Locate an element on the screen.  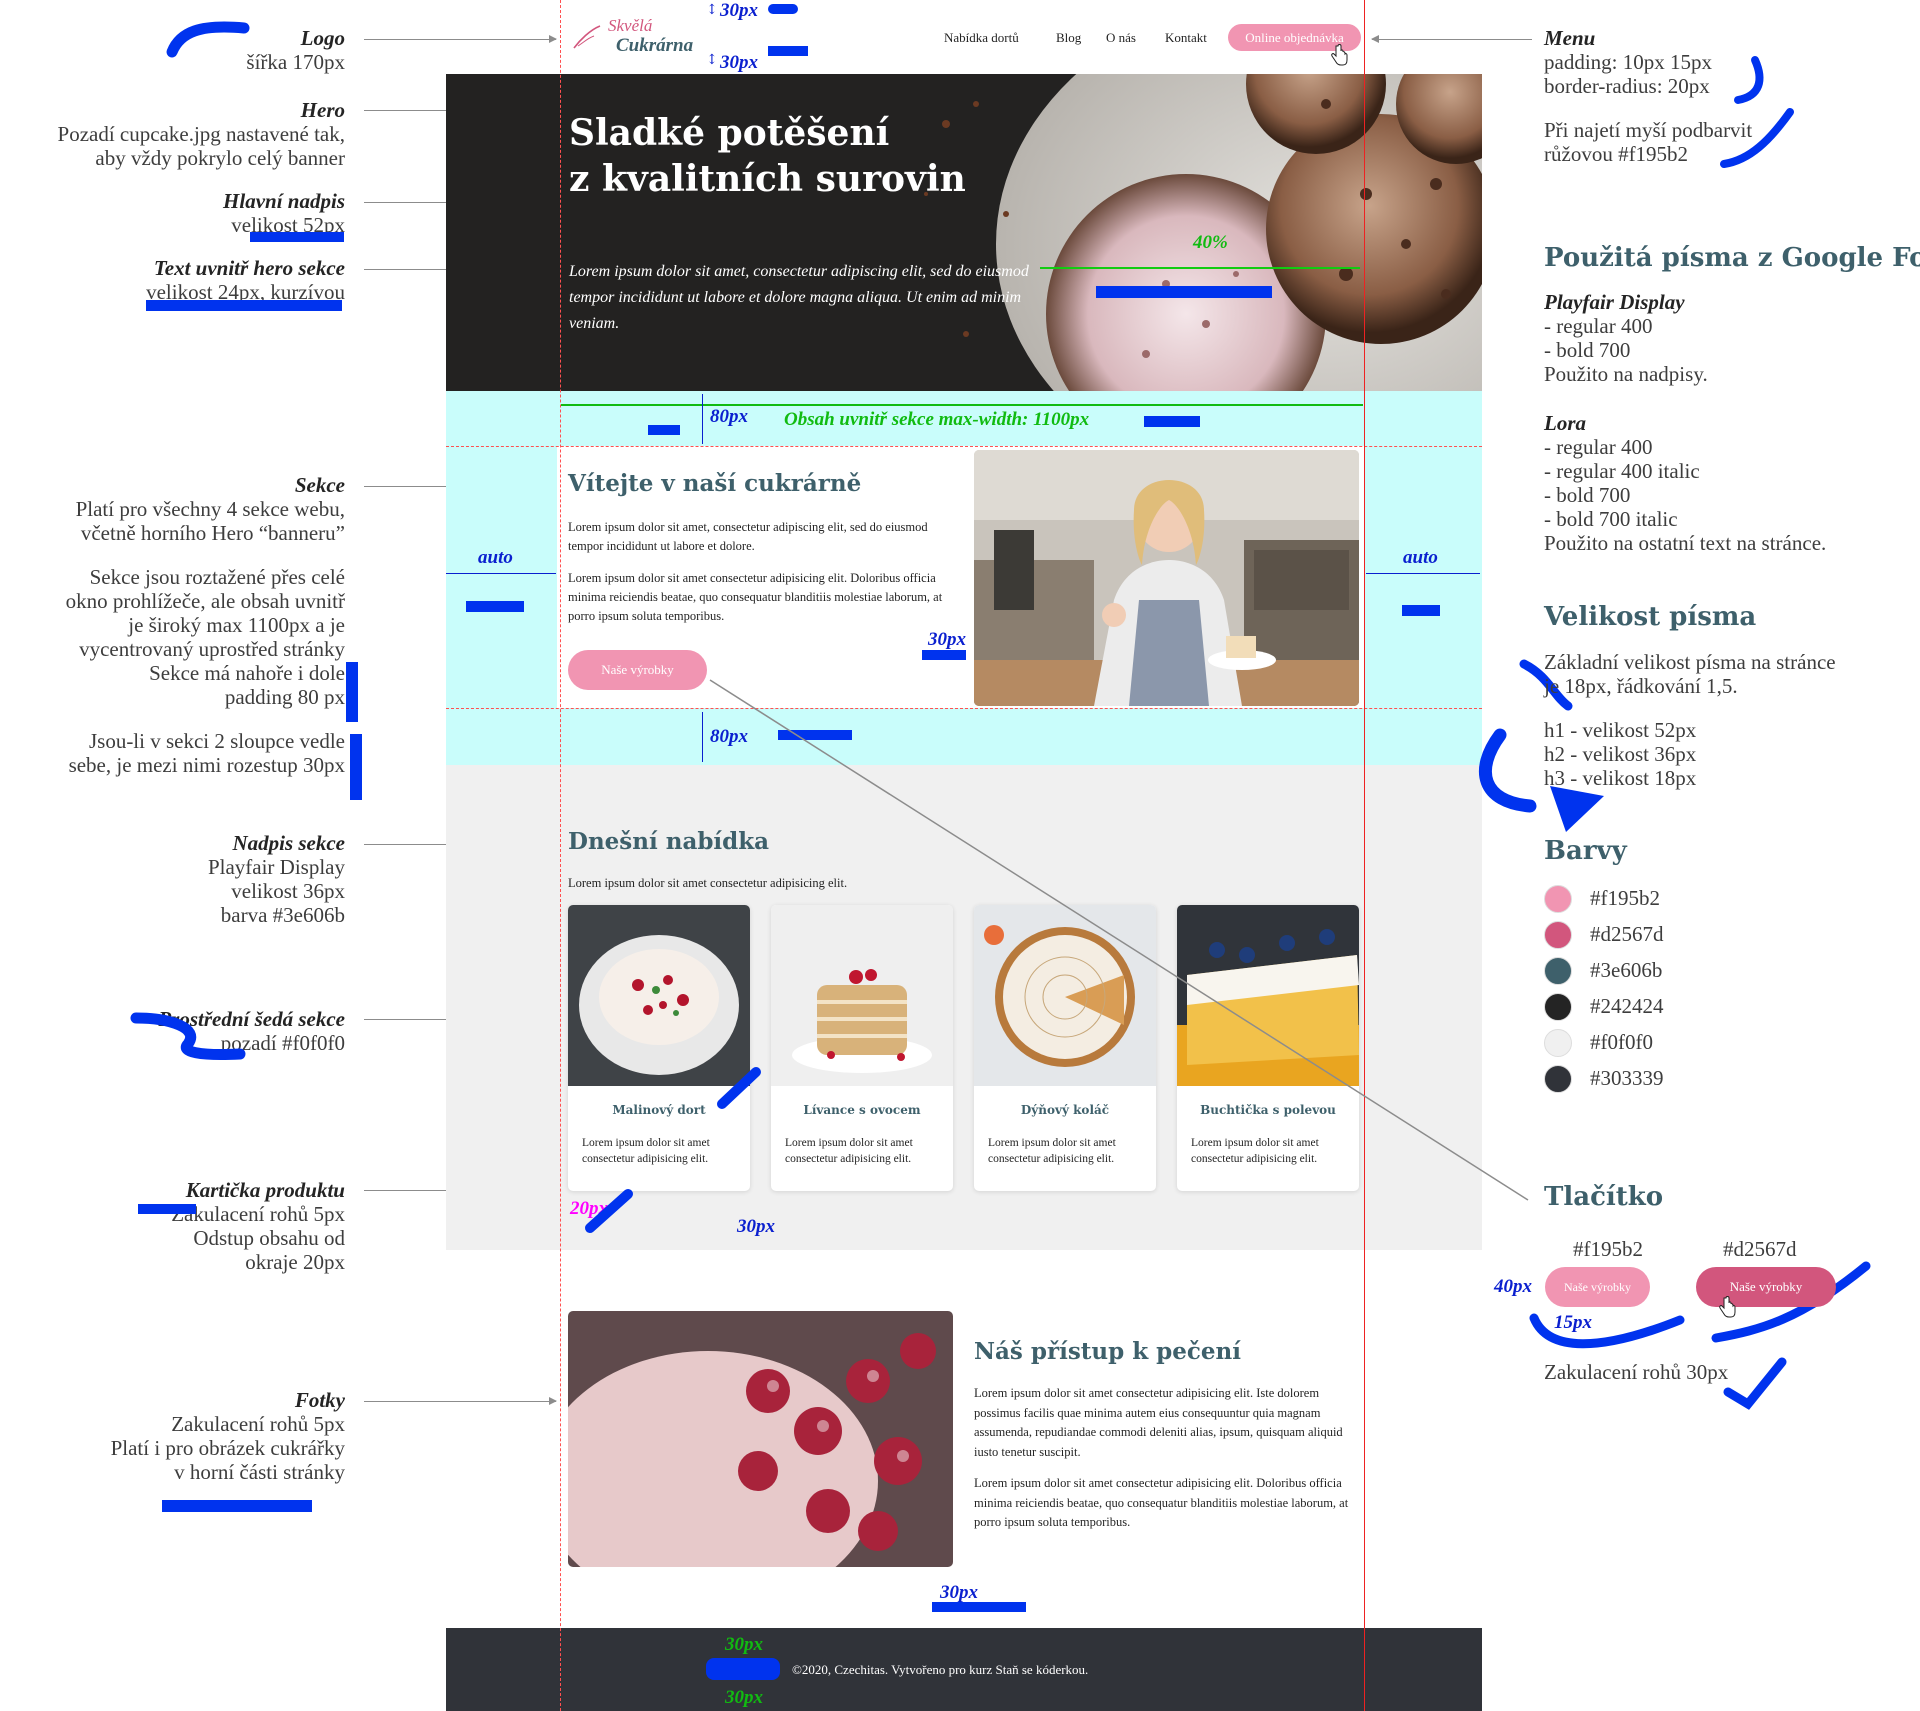
button-color-b-label: #d2567d is located at coordinates (1760, 1249).